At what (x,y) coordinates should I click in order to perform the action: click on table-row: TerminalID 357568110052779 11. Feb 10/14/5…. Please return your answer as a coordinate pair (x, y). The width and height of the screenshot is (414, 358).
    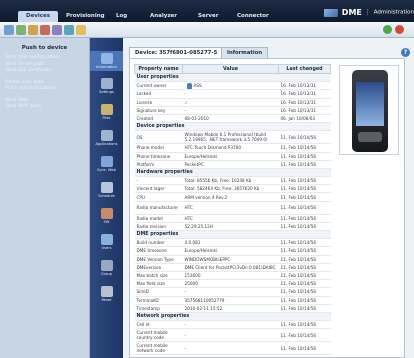
    Looking at the image, I should click on (232, 300).